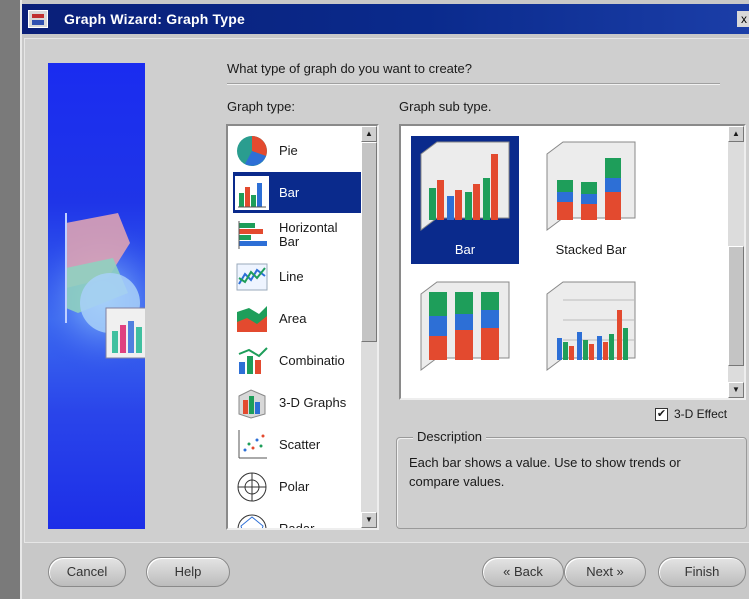 This screenshot has width=749, height=599. I want to click on checkbox-checked-icon: ✔, so click(661, 414).